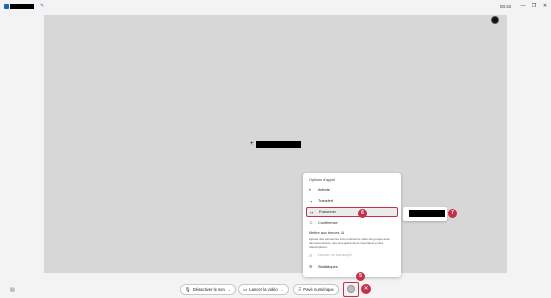 The height and width of the screenshot is (298, 551). Describe the element at coordinates (278, 144) in the screenshot. I see `participant-name-redacted` at that location.